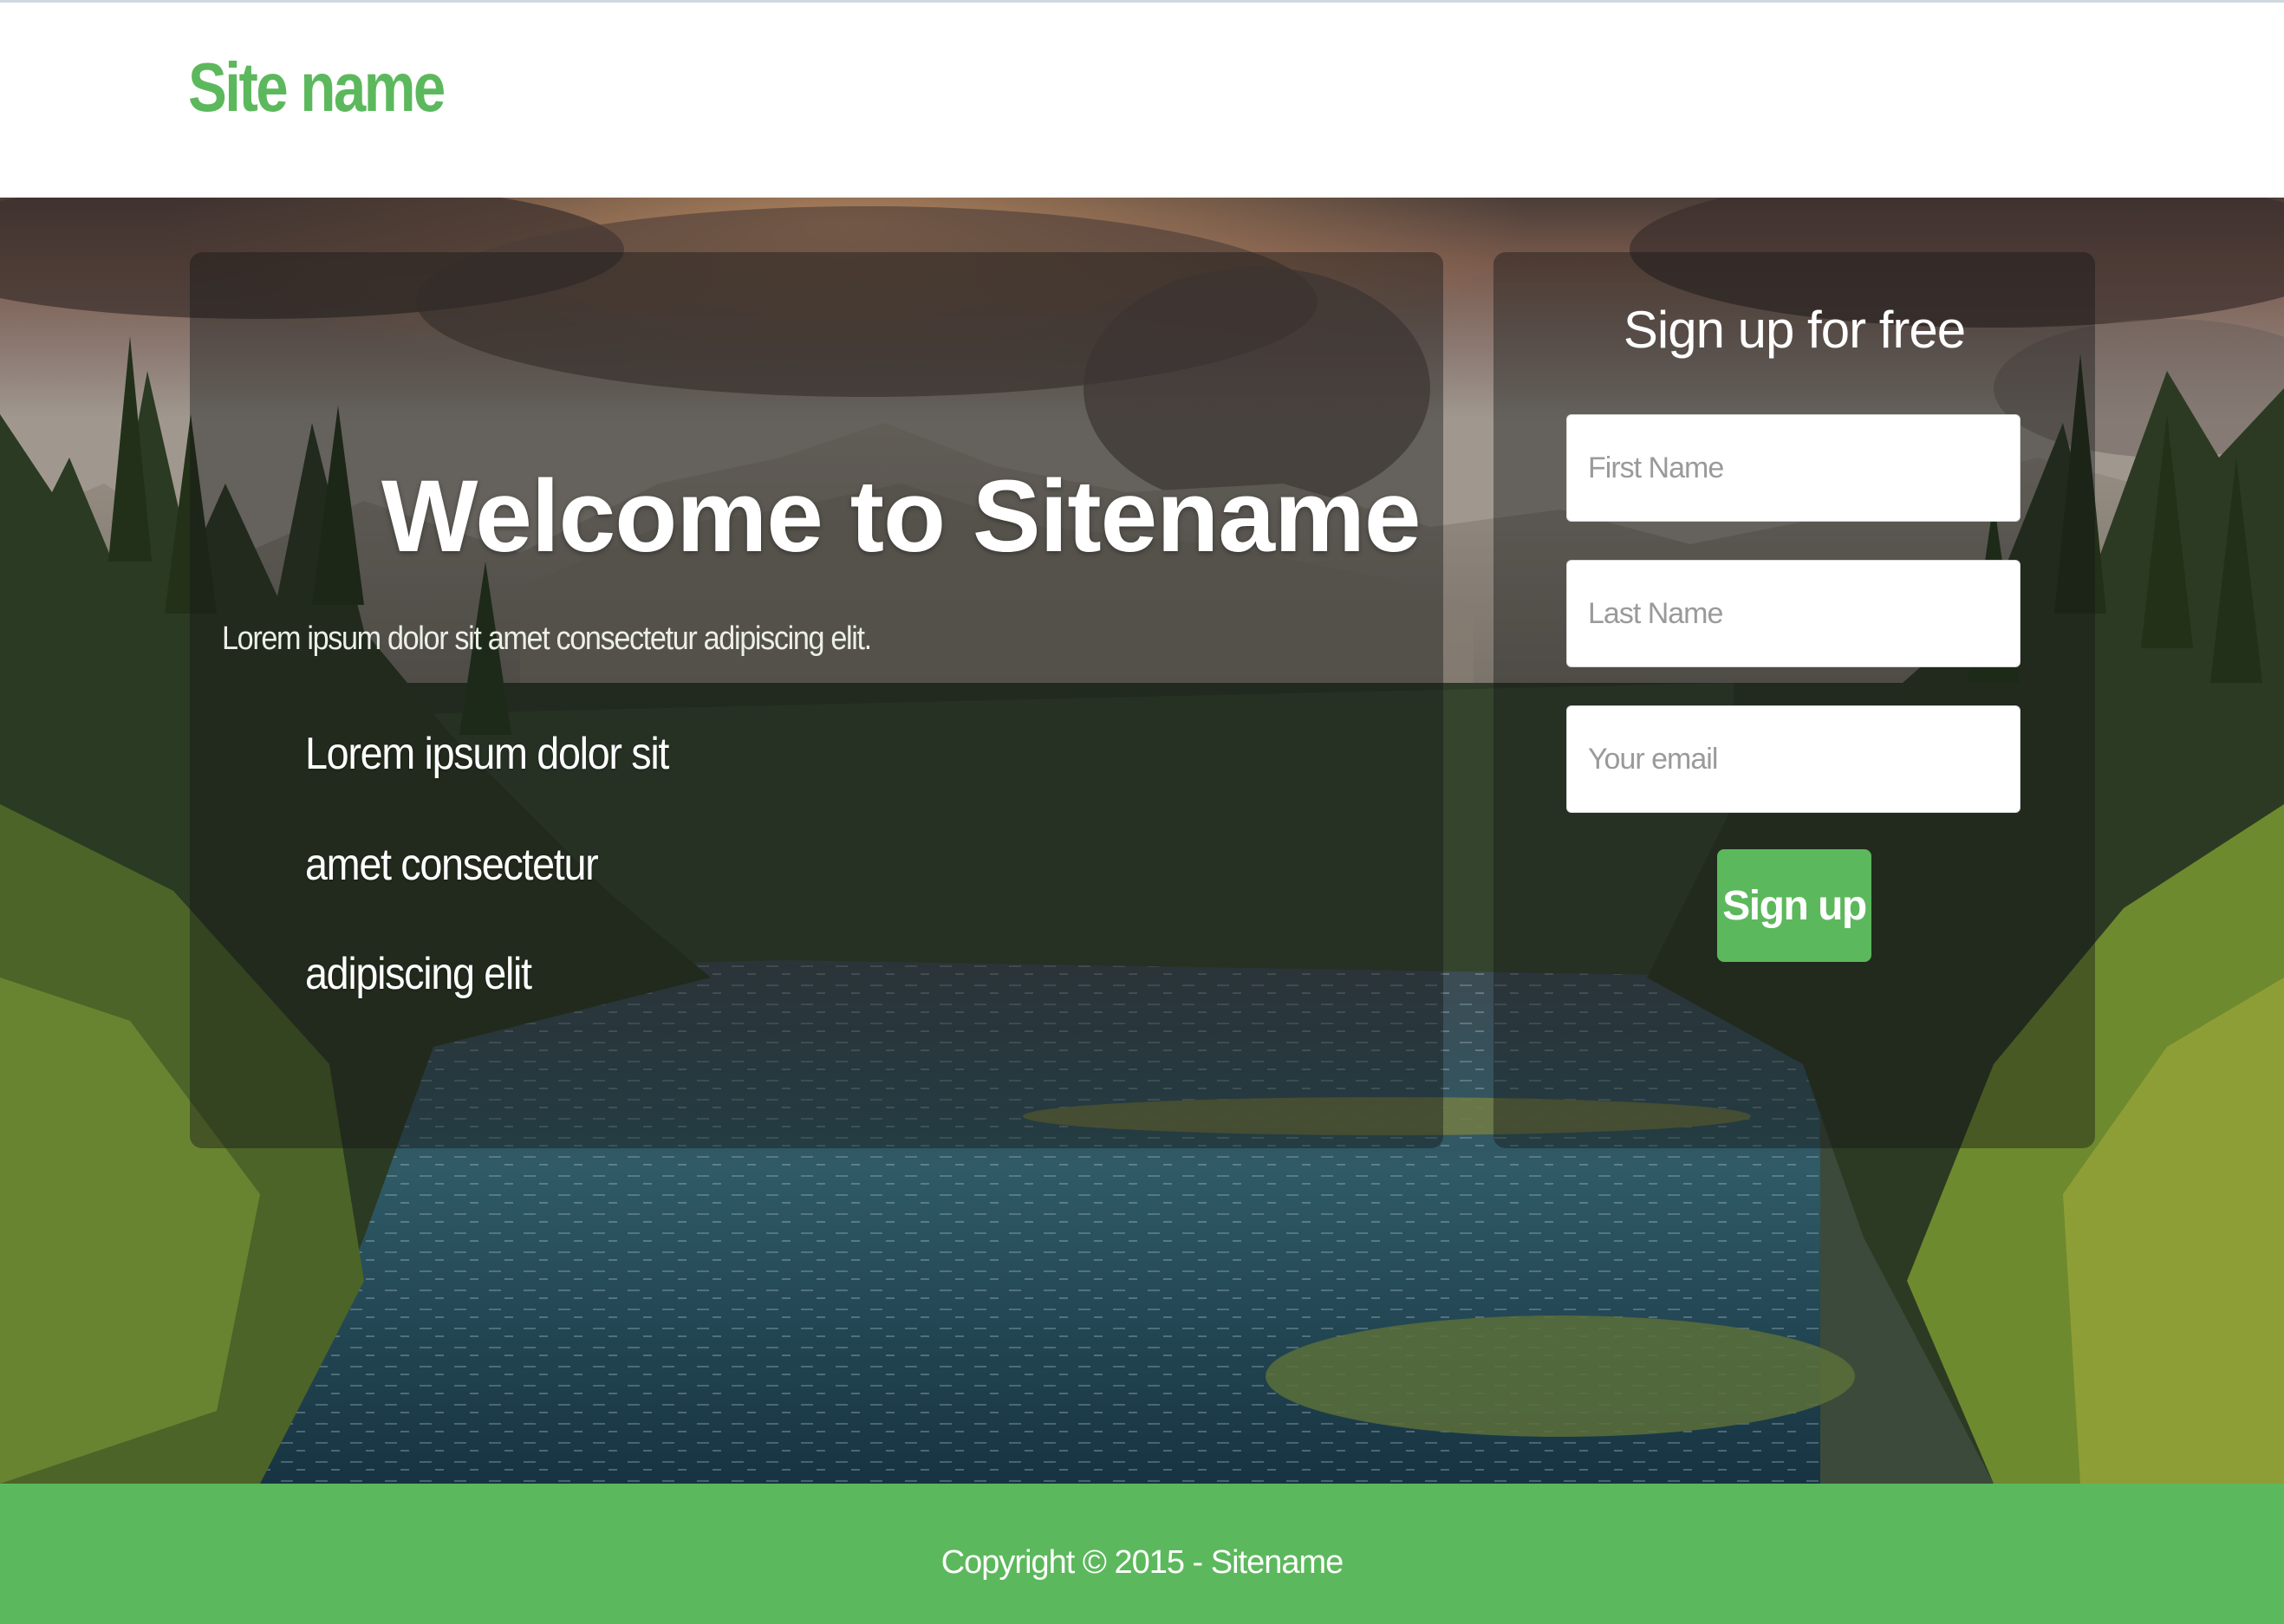 The height and width of the screenshot is (1624, 2284). I want to click on site-logo-text: Site name, so click(317, 87).